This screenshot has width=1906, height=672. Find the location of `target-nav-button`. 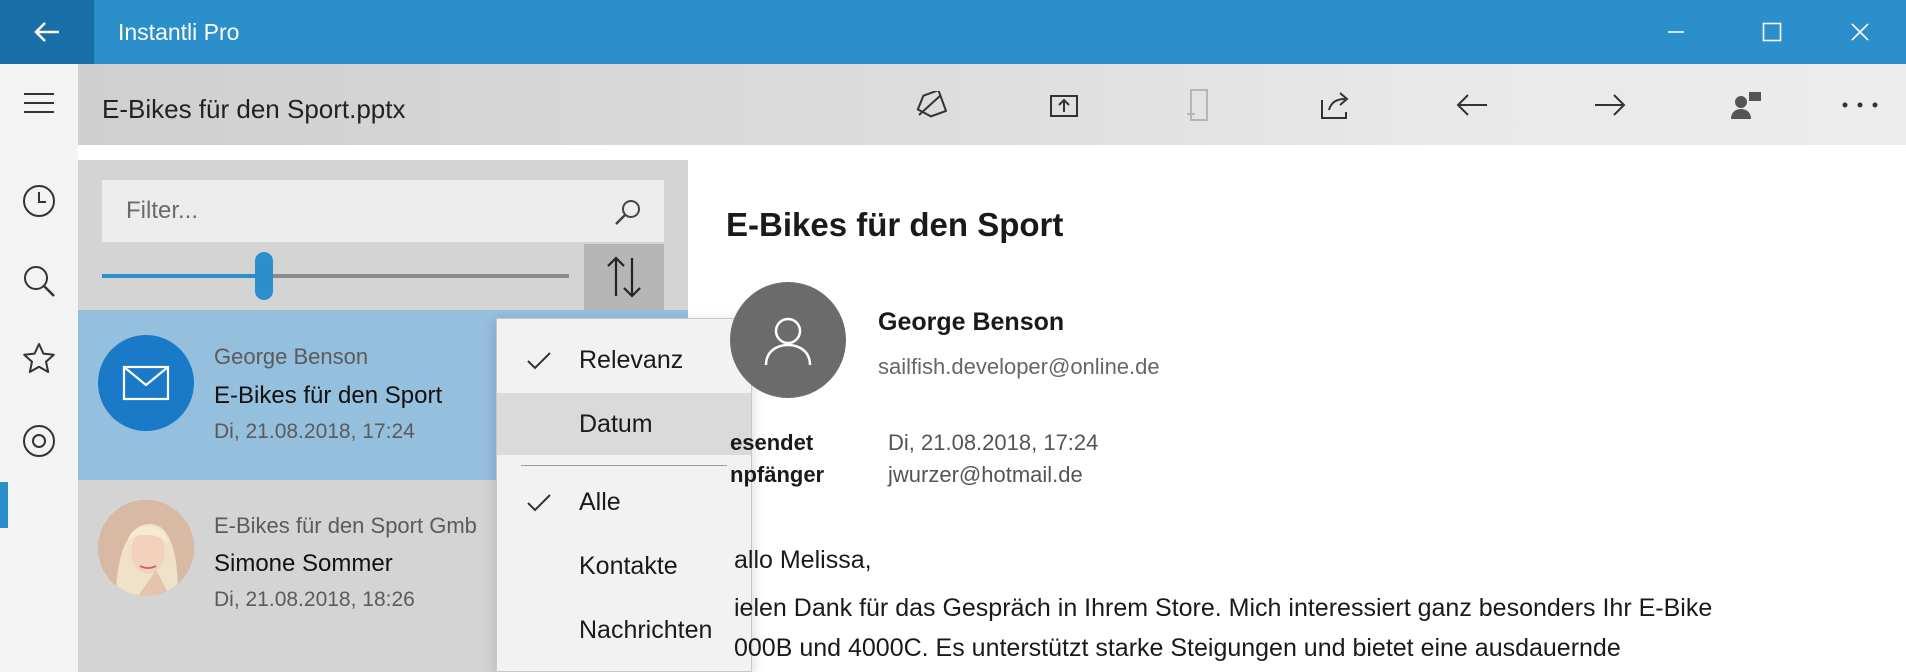

target-nav-button is located at coordinates (39, 441).